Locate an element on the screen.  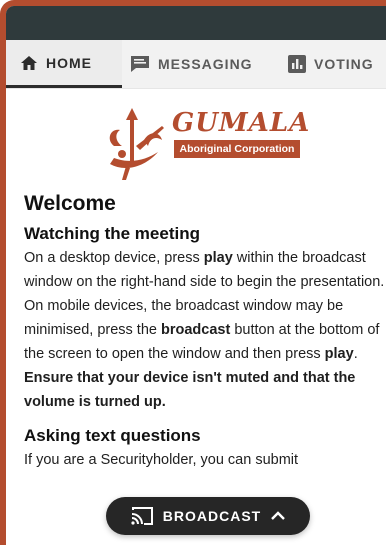
page-title: Welcome is located at coordinates (70, 203).